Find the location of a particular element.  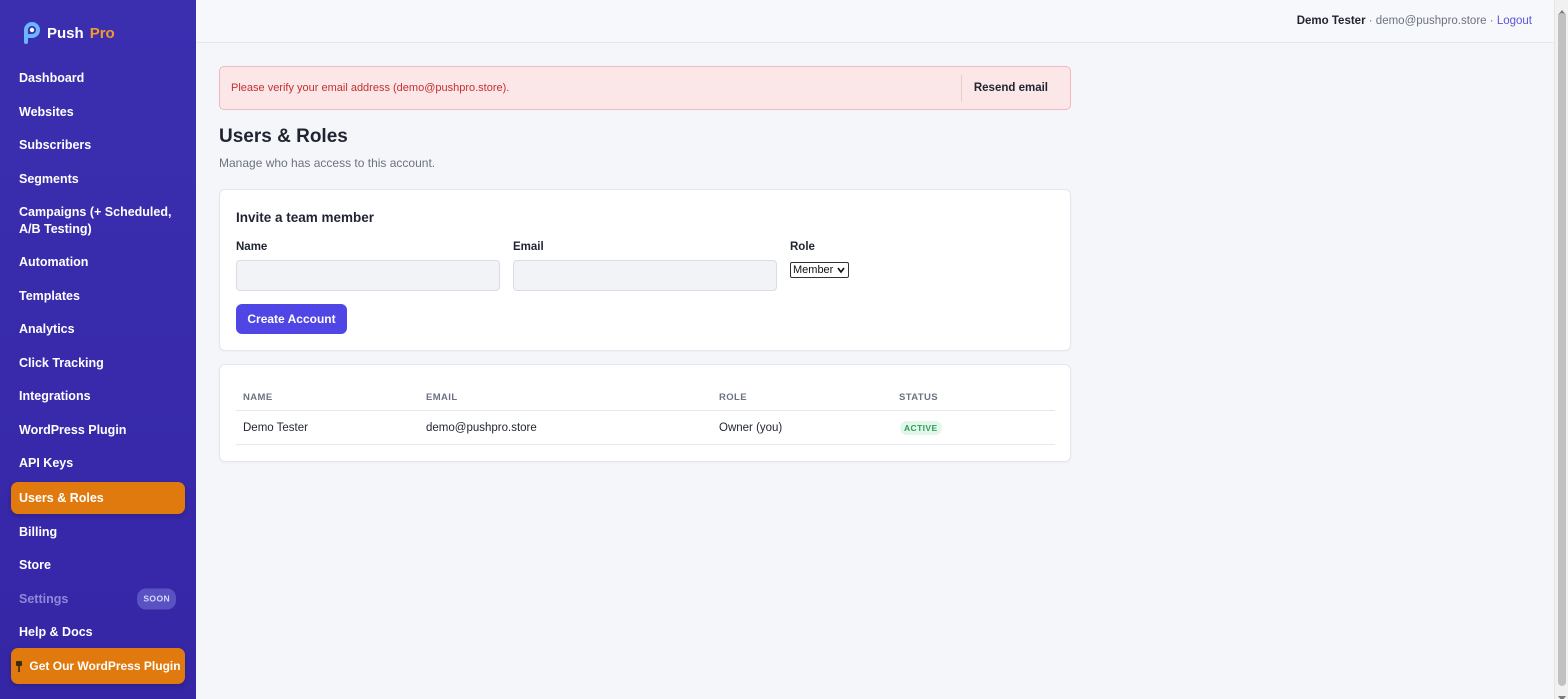

sidebar-item-integrations: Integrations is located at coordinates (98, 397).